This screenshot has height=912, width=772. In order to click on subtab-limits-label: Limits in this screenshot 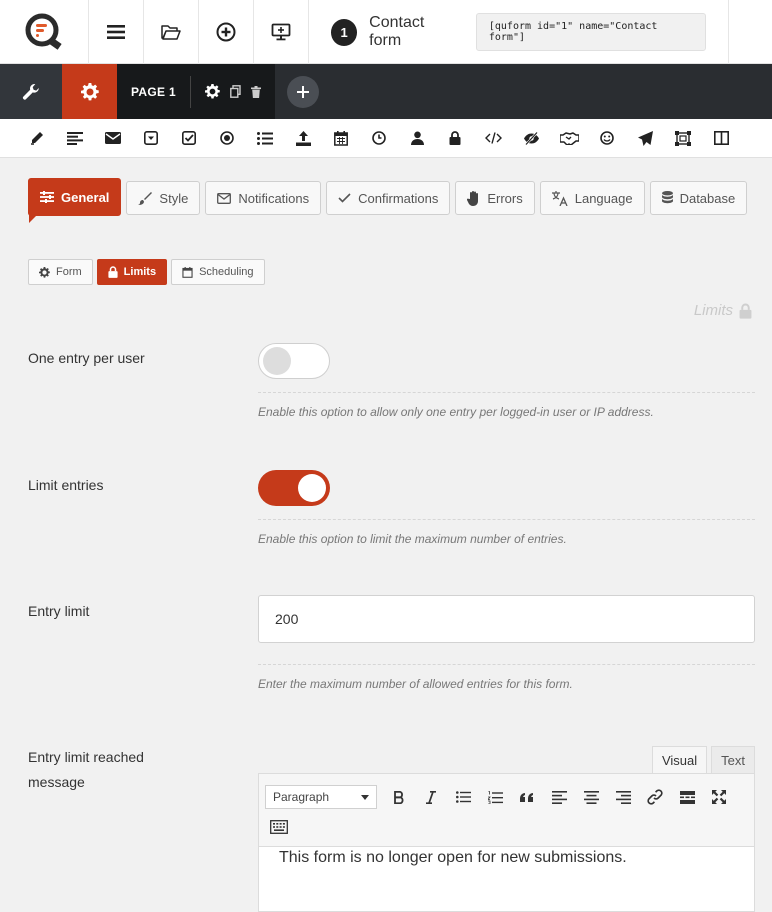, I will do `click(140, 272)`.